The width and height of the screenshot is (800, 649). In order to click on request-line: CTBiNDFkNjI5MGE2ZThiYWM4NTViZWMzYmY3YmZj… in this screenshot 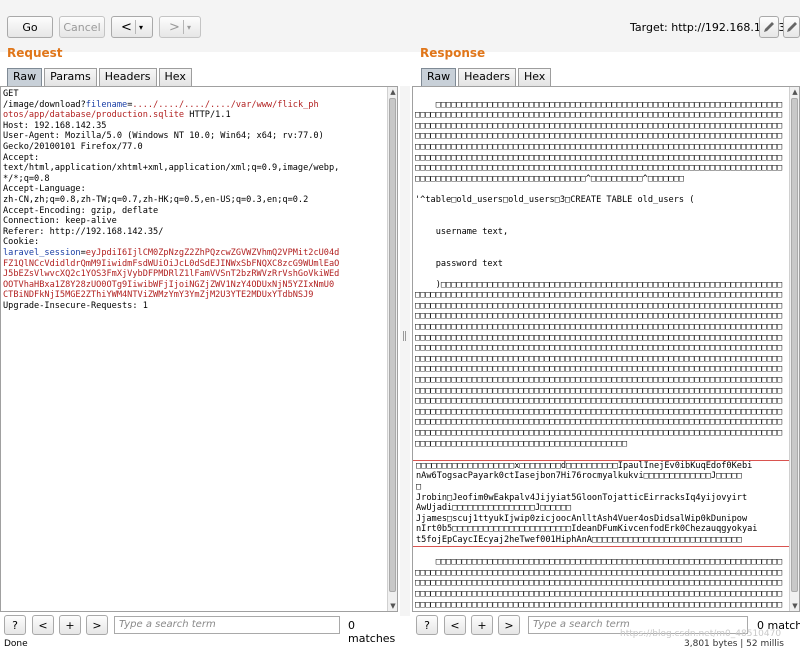, I will do `click(194, 295)`.